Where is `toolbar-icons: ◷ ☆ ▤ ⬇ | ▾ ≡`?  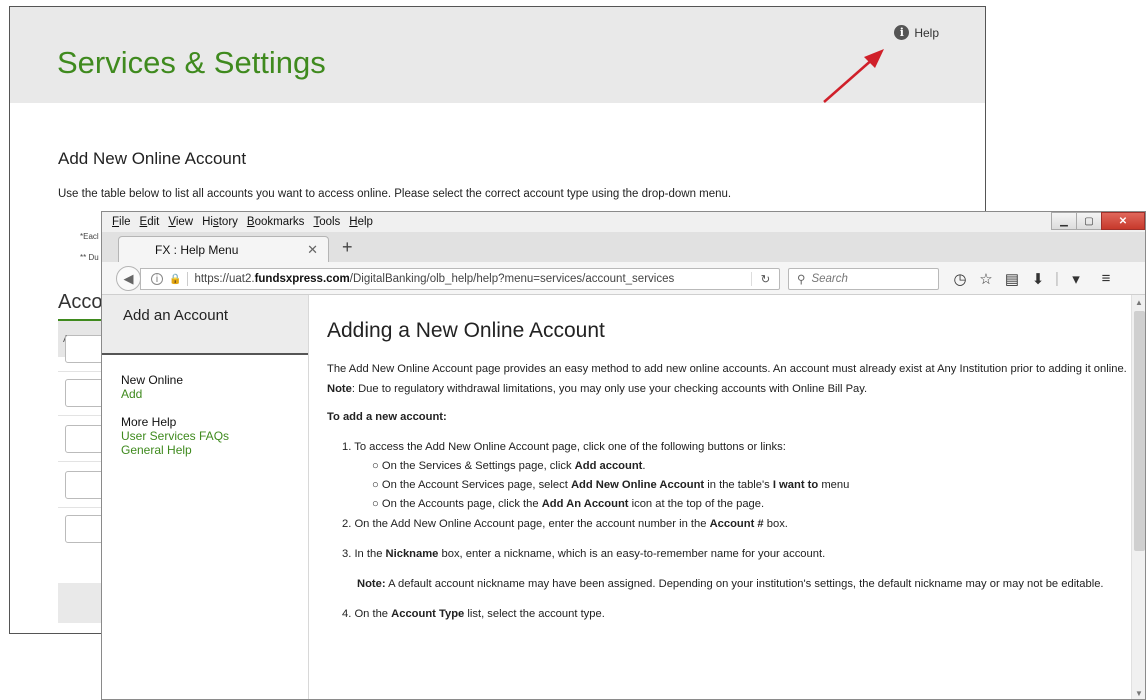 toolbar-icons: ◷ ☆ ▤ ⬇ | ▾ ≡ is located at coordinates (1035, 279).